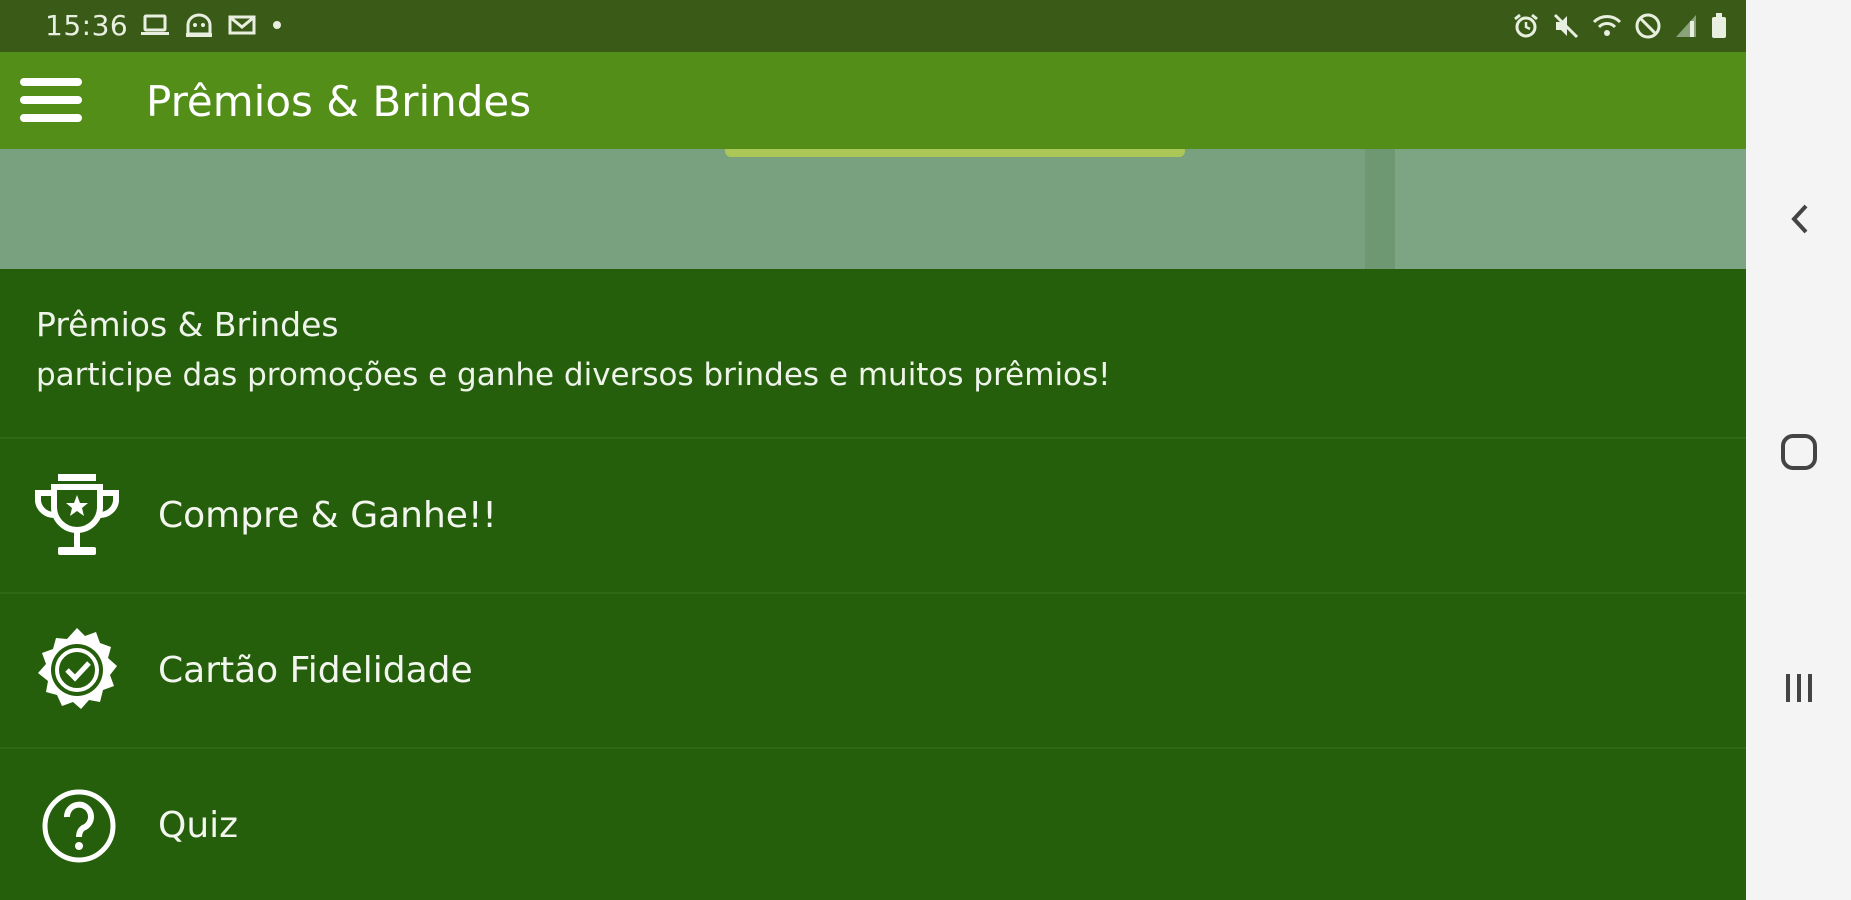  I want to click on banner-right-panel, so click(1570, 209).